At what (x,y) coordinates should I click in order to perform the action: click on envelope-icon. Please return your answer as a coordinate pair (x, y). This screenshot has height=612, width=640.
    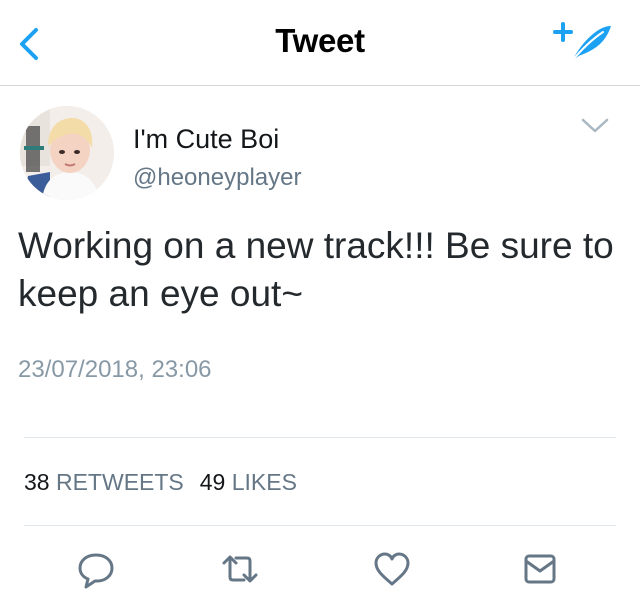
    Looking at the image, I should click on (540, 569).